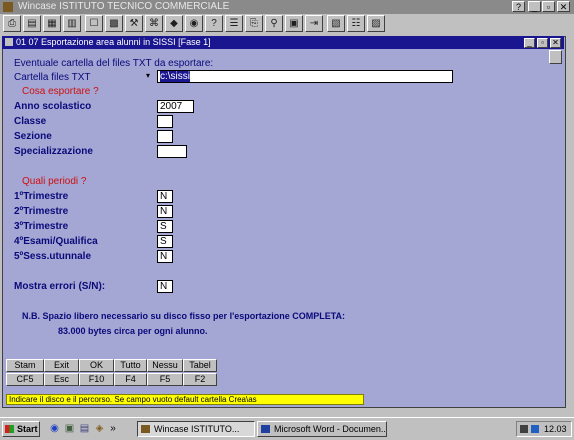 Image resolution: width=574 pixels, height=440 pixels. I want to click on f2-key: F2, so click(200, 379).